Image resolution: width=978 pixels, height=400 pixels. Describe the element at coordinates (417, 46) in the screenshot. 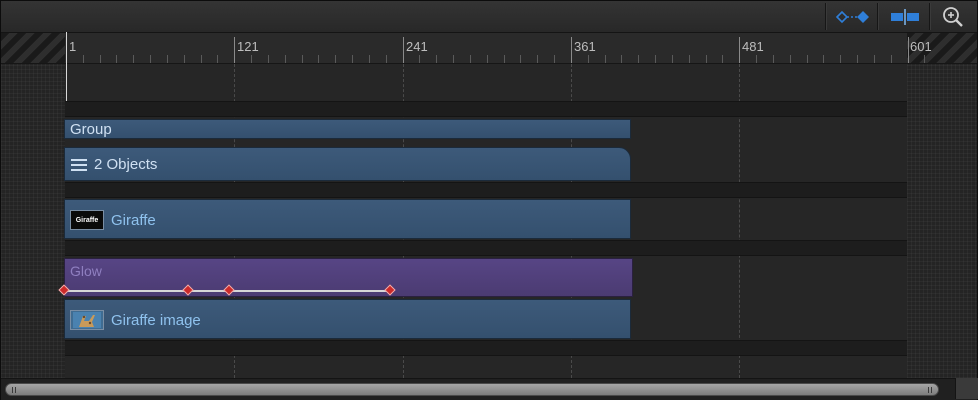

I see `ruler-label: 241` at that location.